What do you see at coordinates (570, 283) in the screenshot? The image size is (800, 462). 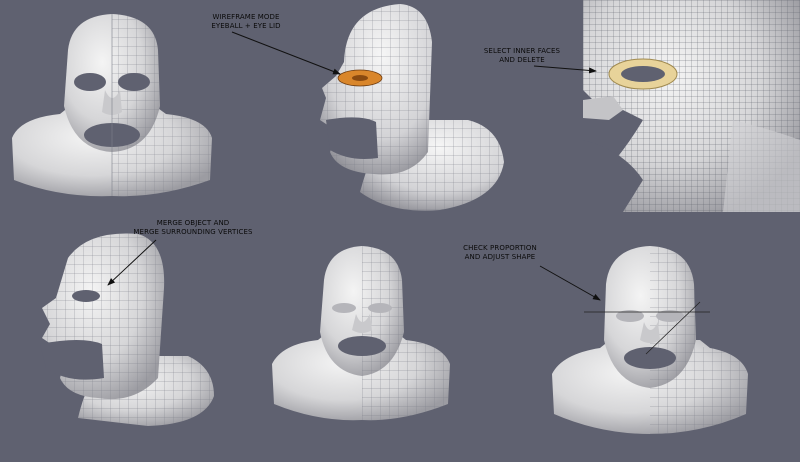 I see `arrow-check` at bounding box center [570, 283].